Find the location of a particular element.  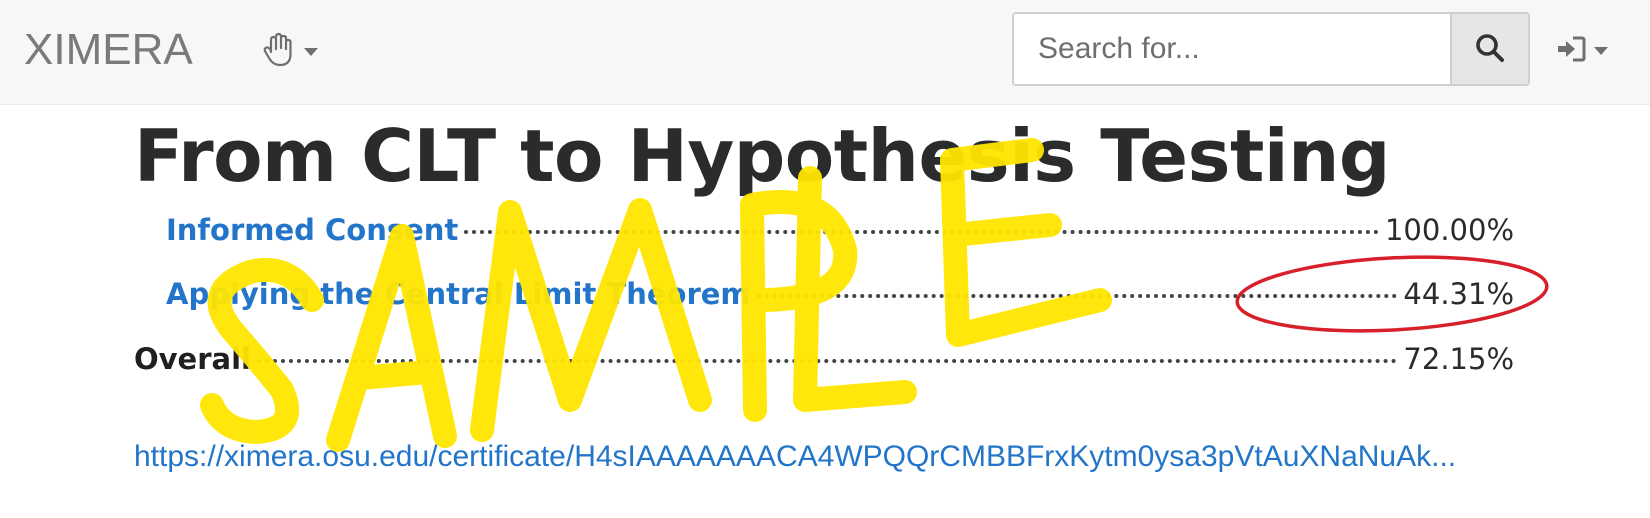

sign-in-icon is located at coordinates (1571, 51).